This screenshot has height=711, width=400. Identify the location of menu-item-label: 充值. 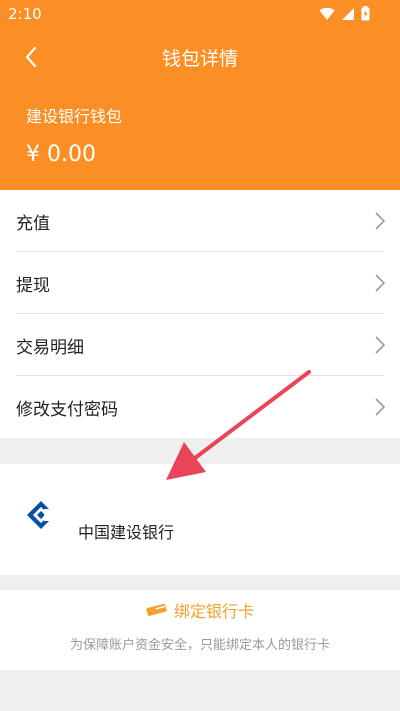
(33, 224).